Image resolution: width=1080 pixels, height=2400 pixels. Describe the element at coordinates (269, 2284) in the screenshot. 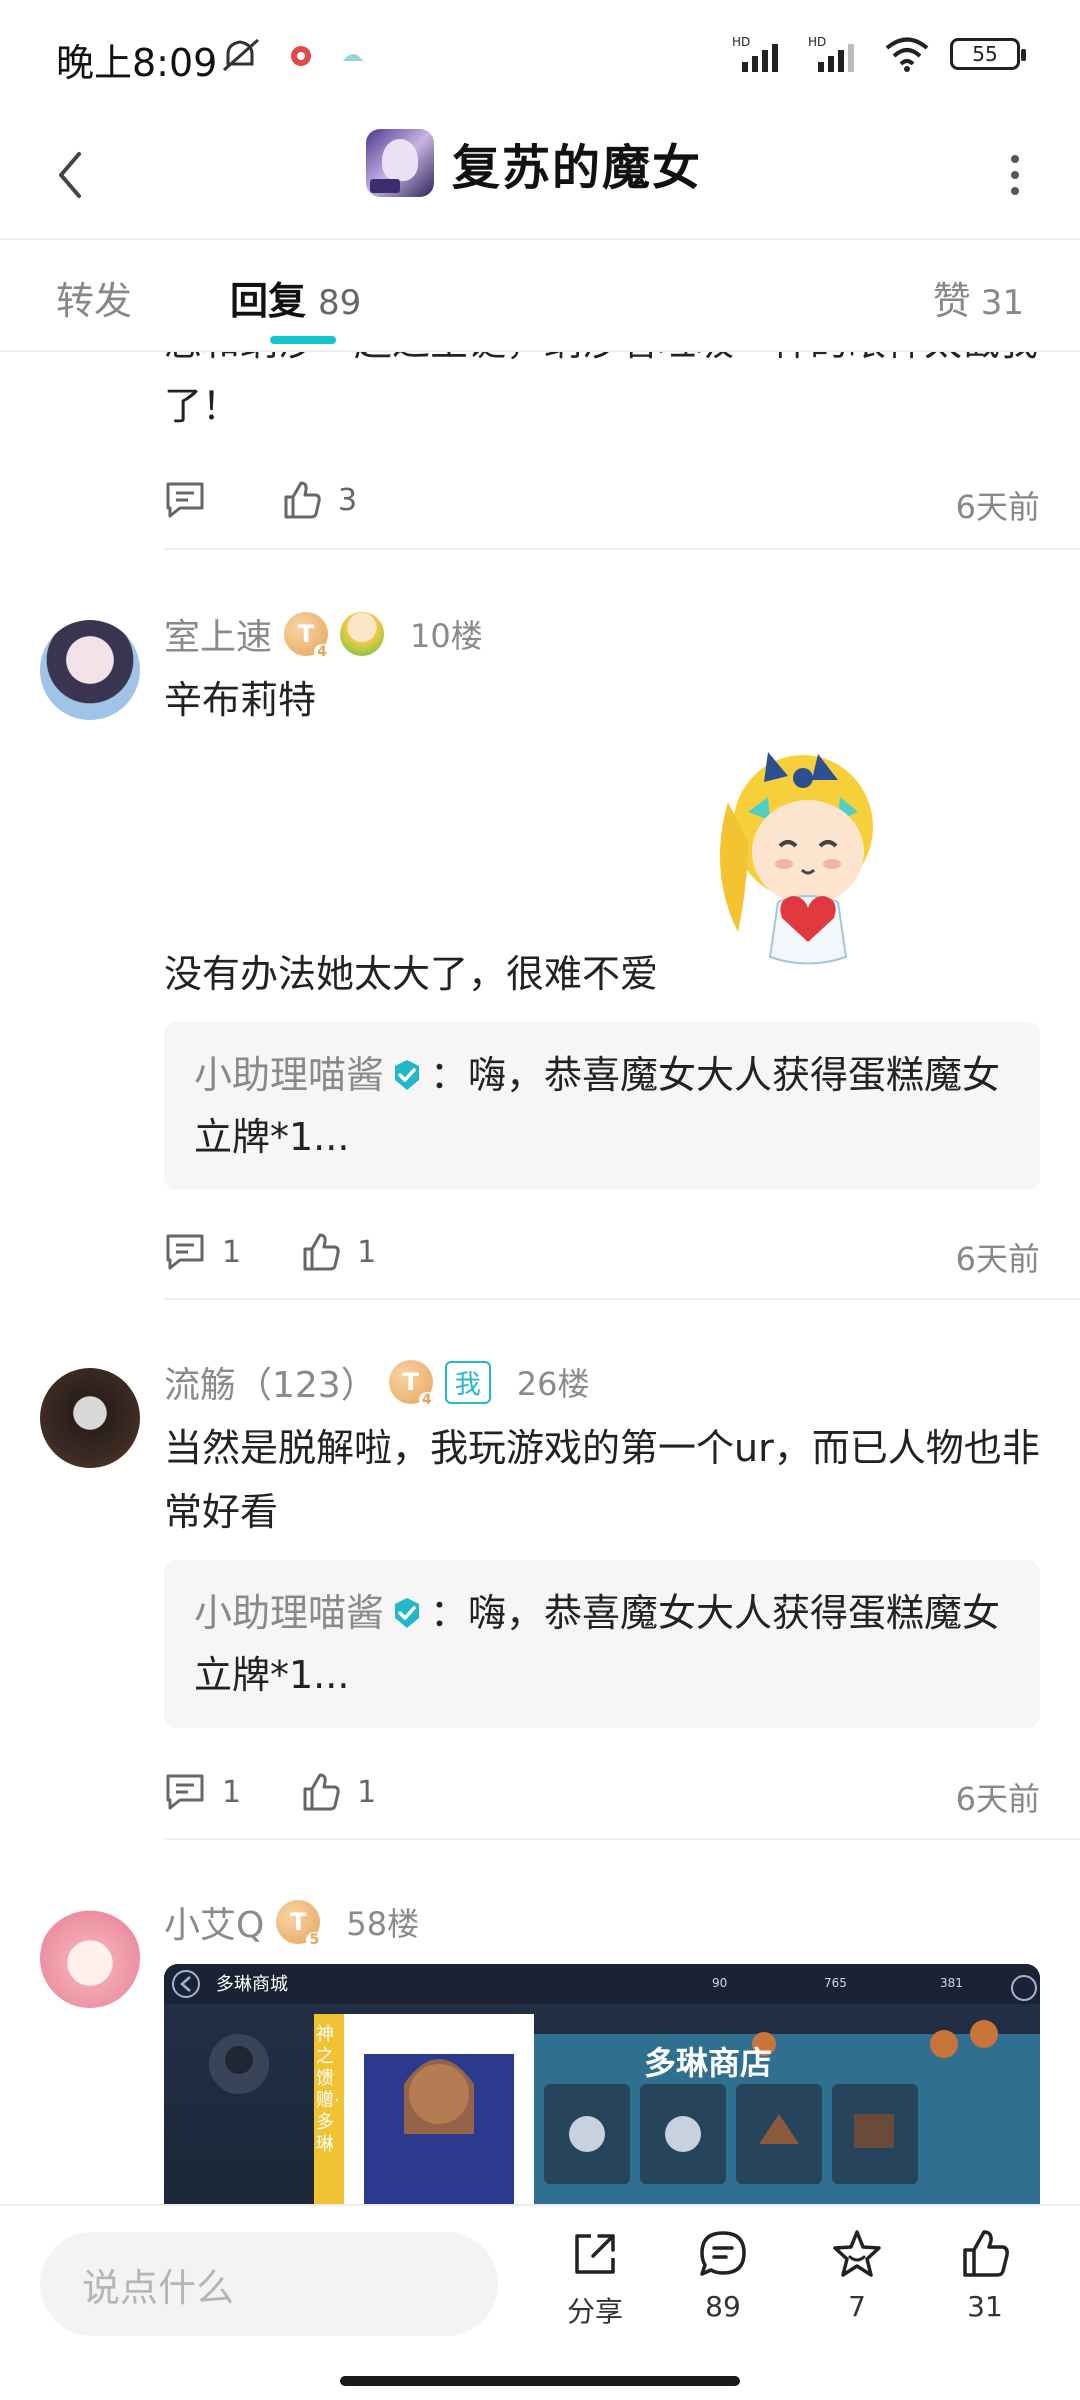

I see `comment-input: 说点什么` at that location.